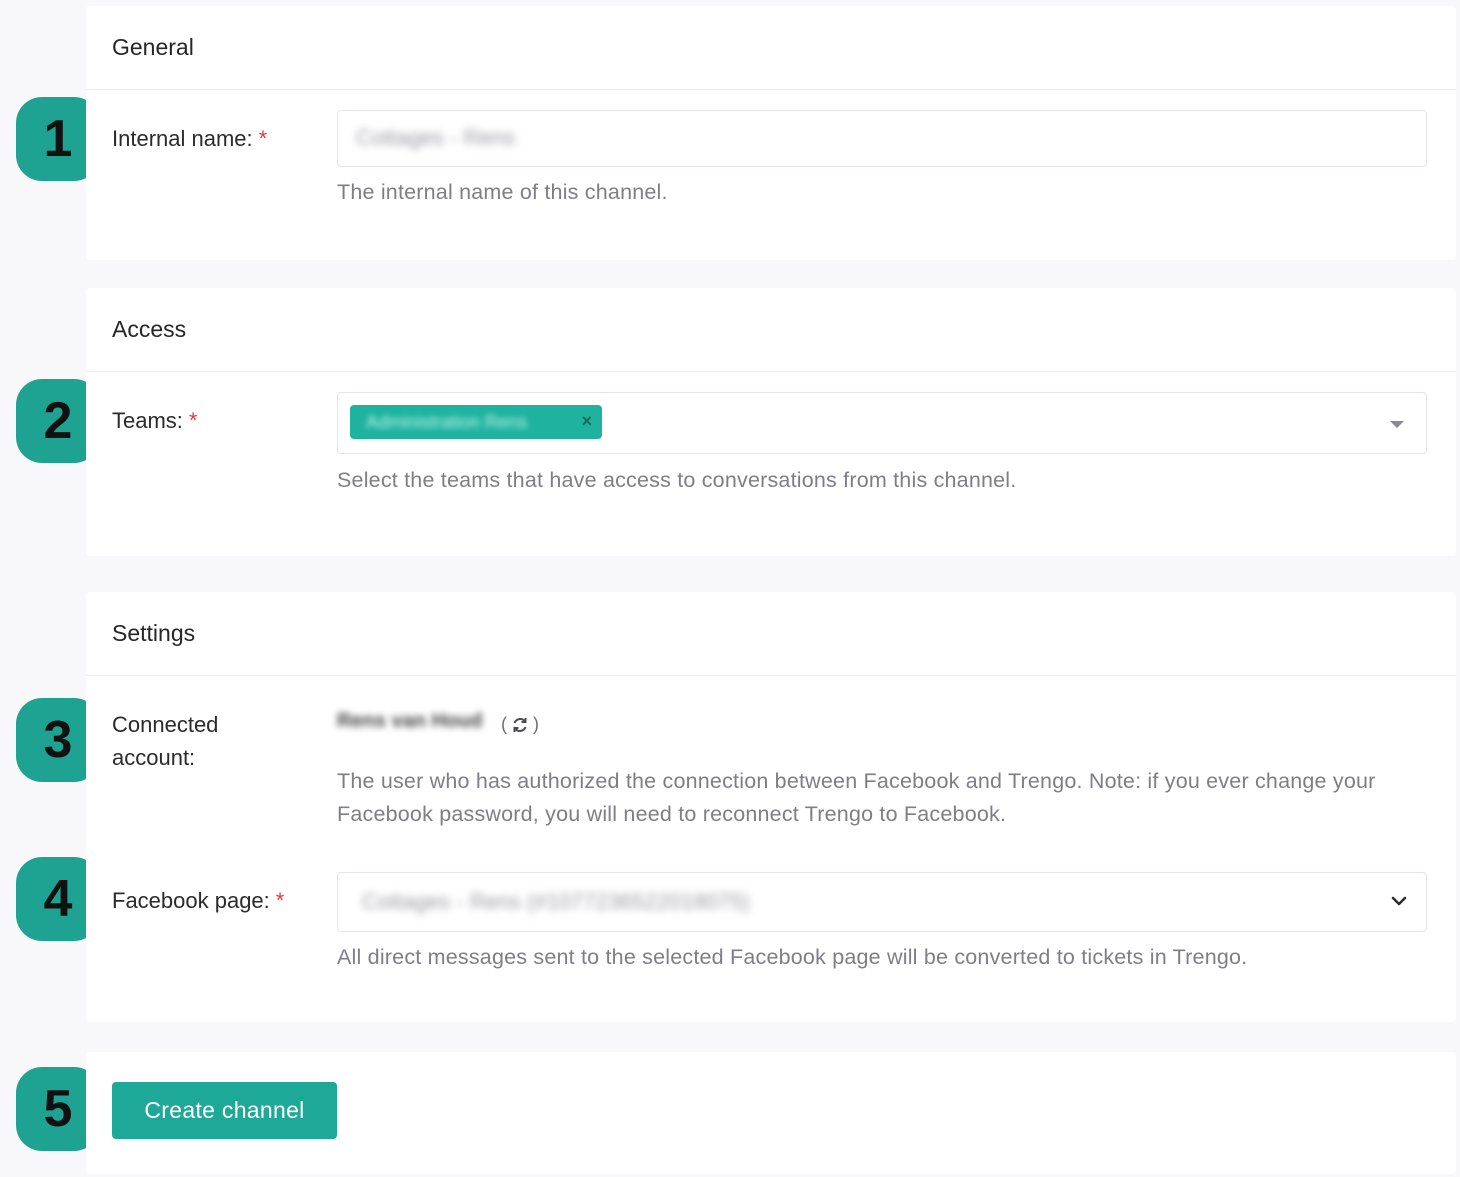  Describe the element at coordinates (586, 421) in the screenshot. I see `tag-remove-icon: ×` at that location.